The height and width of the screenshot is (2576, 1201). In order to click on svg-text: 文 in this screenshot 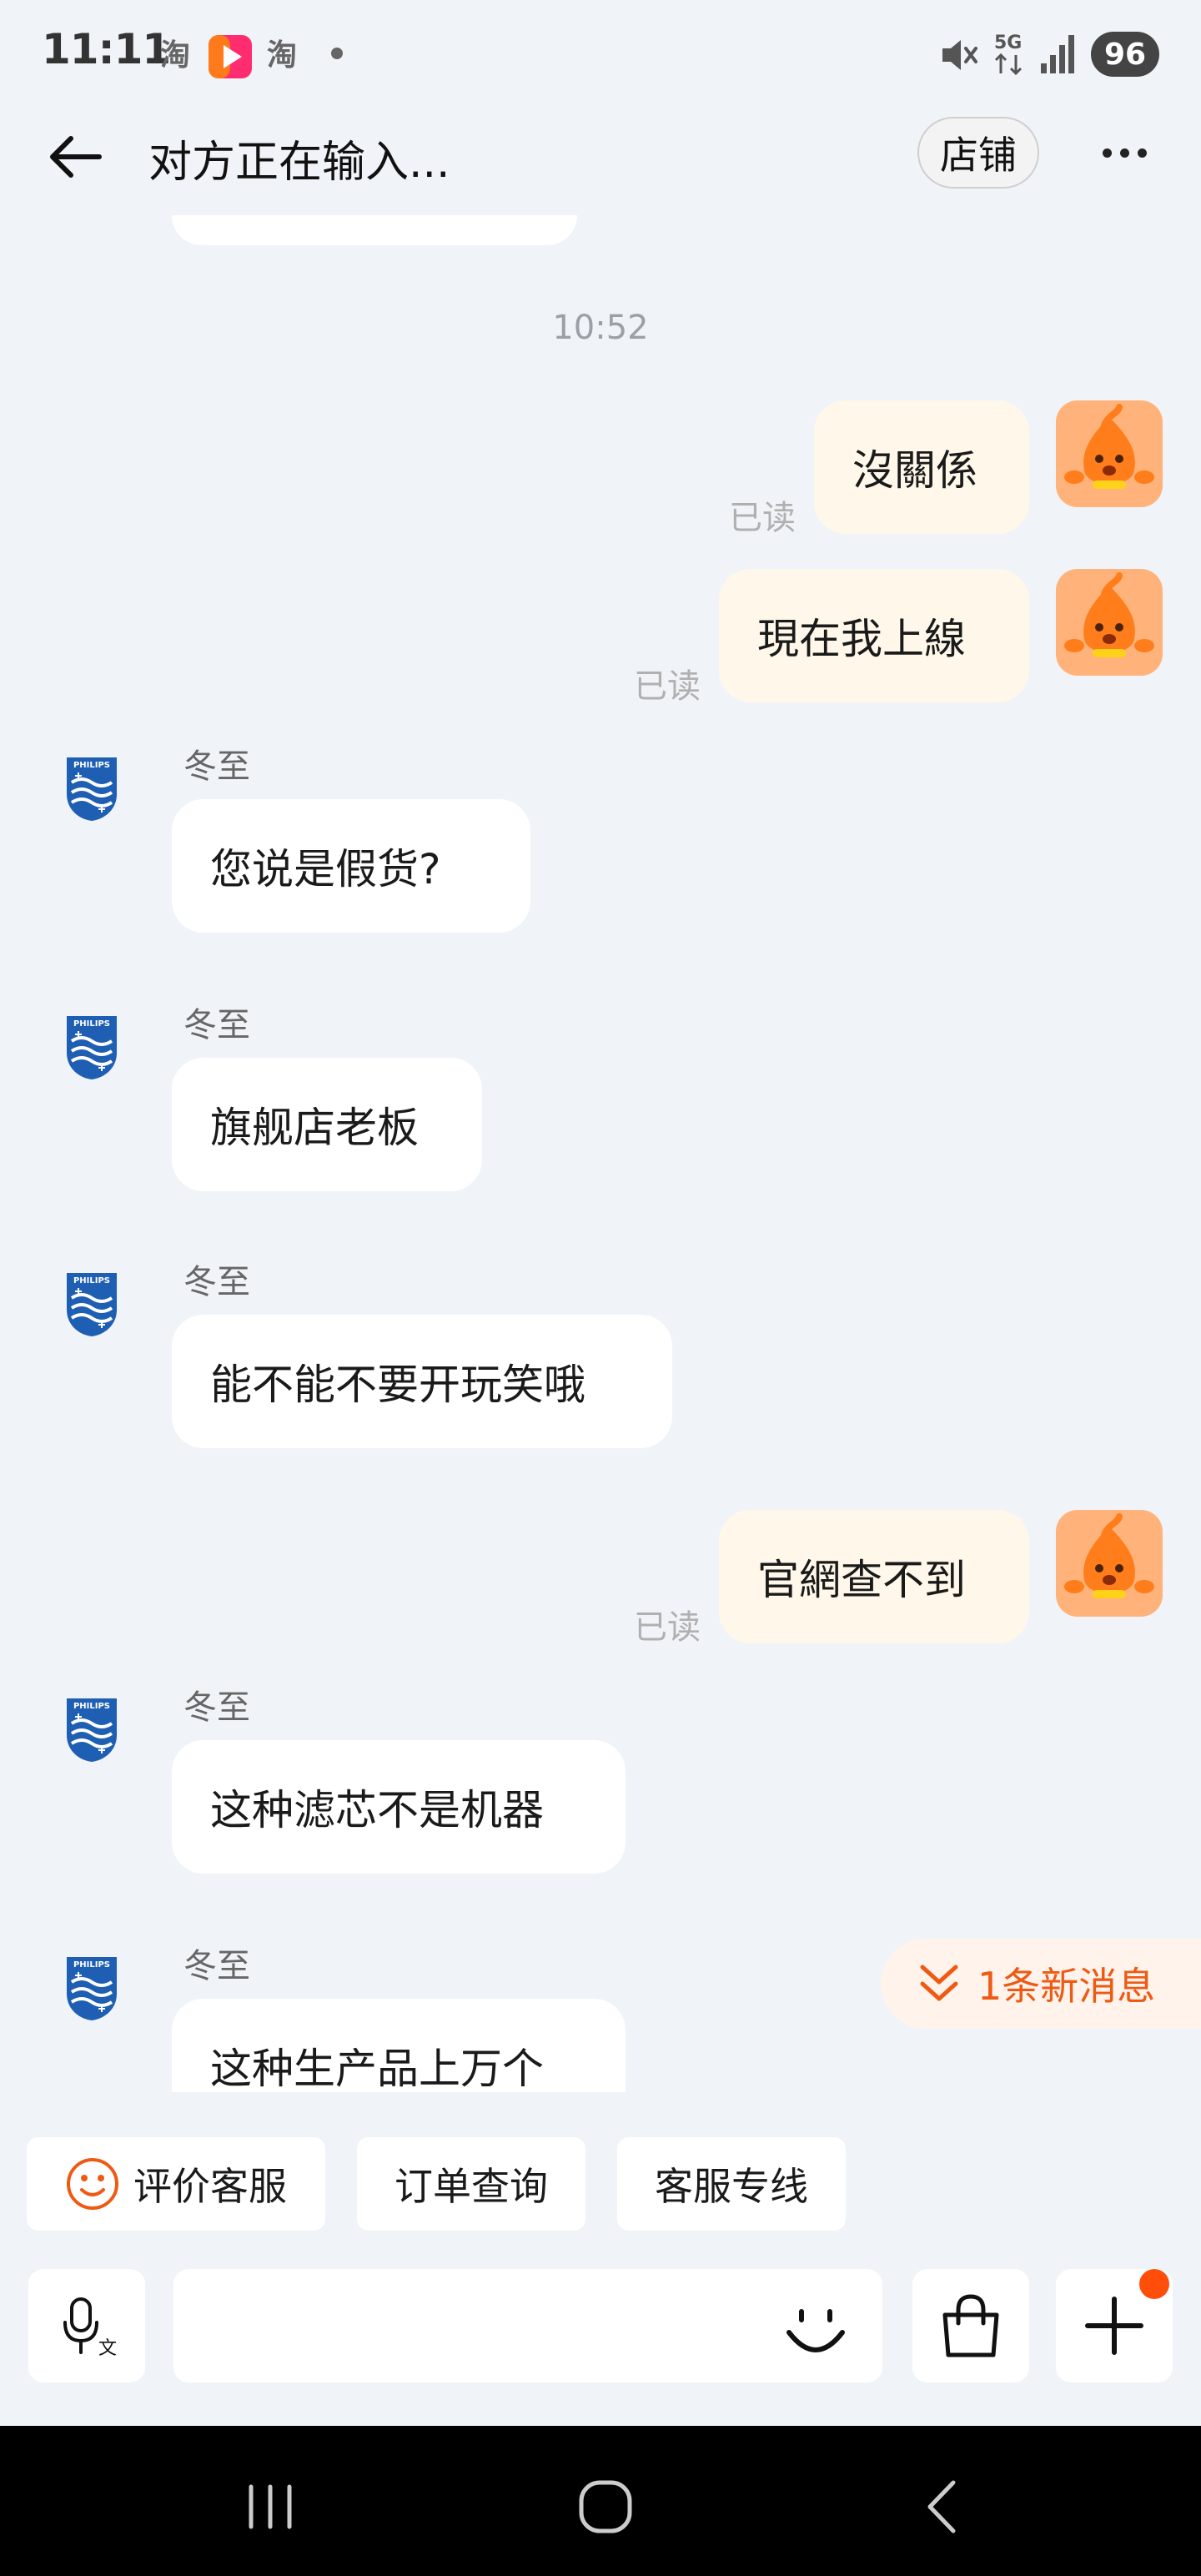, I will do `click(108, 2348)`.